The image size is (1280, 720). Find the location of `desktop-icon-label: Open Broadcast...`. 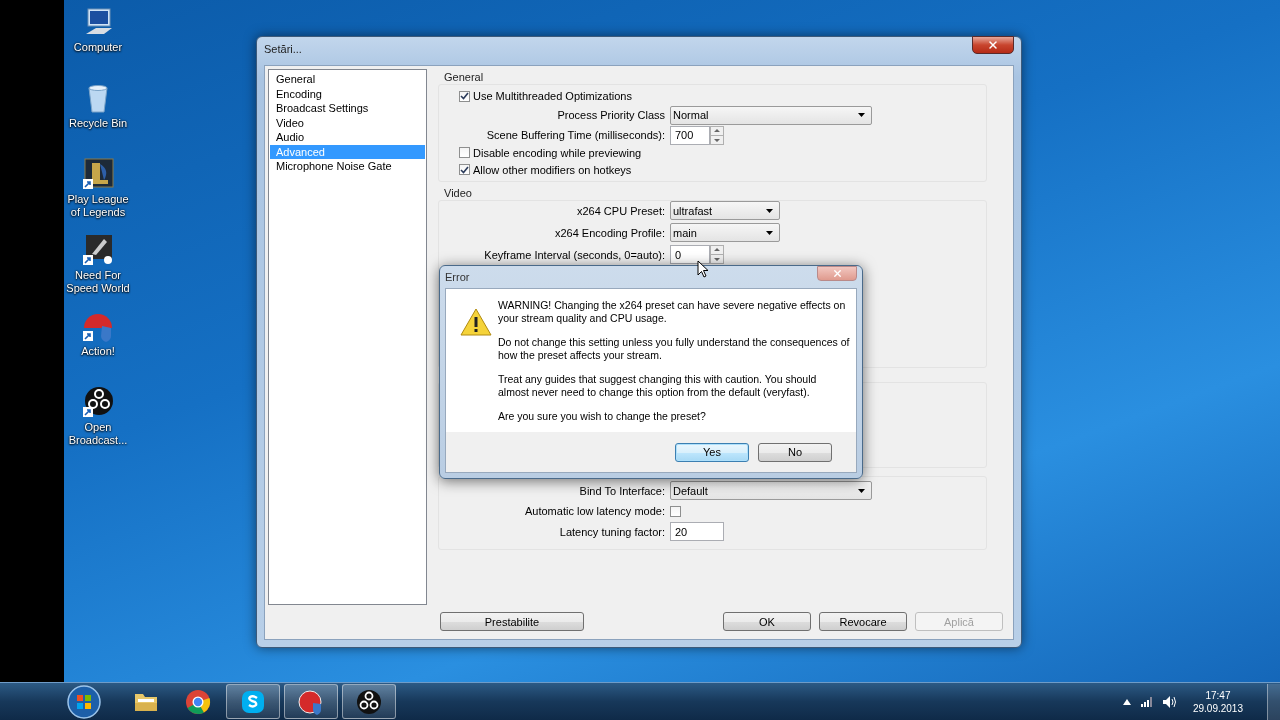

desktop-icon-label: Open Broadcast... is located at coordinates (98, 434).